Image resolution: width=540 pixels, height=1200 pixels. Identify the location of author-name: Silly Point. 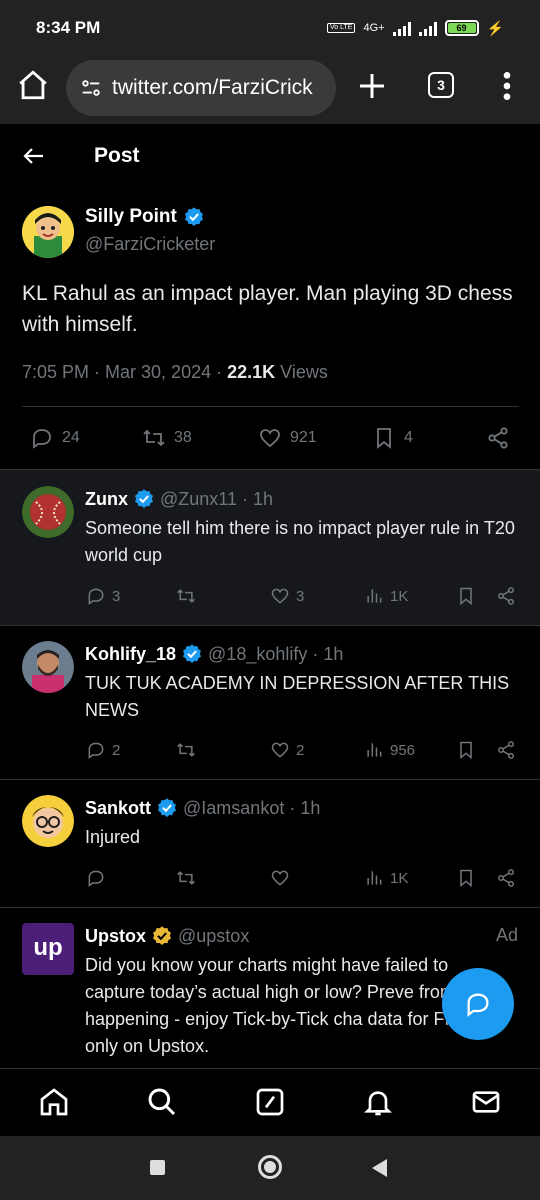
(145, 217).